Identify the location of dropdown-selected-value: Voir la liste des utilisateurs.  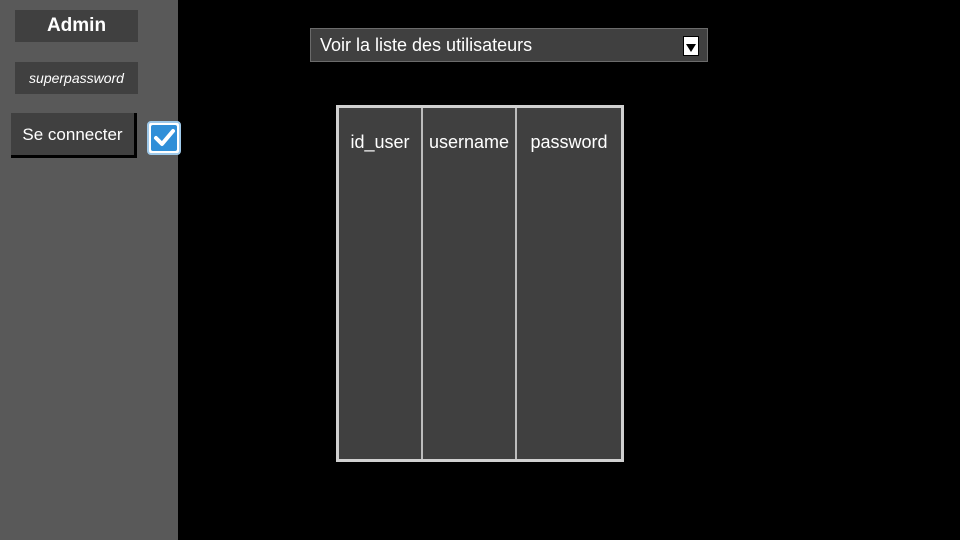
(426, 45).